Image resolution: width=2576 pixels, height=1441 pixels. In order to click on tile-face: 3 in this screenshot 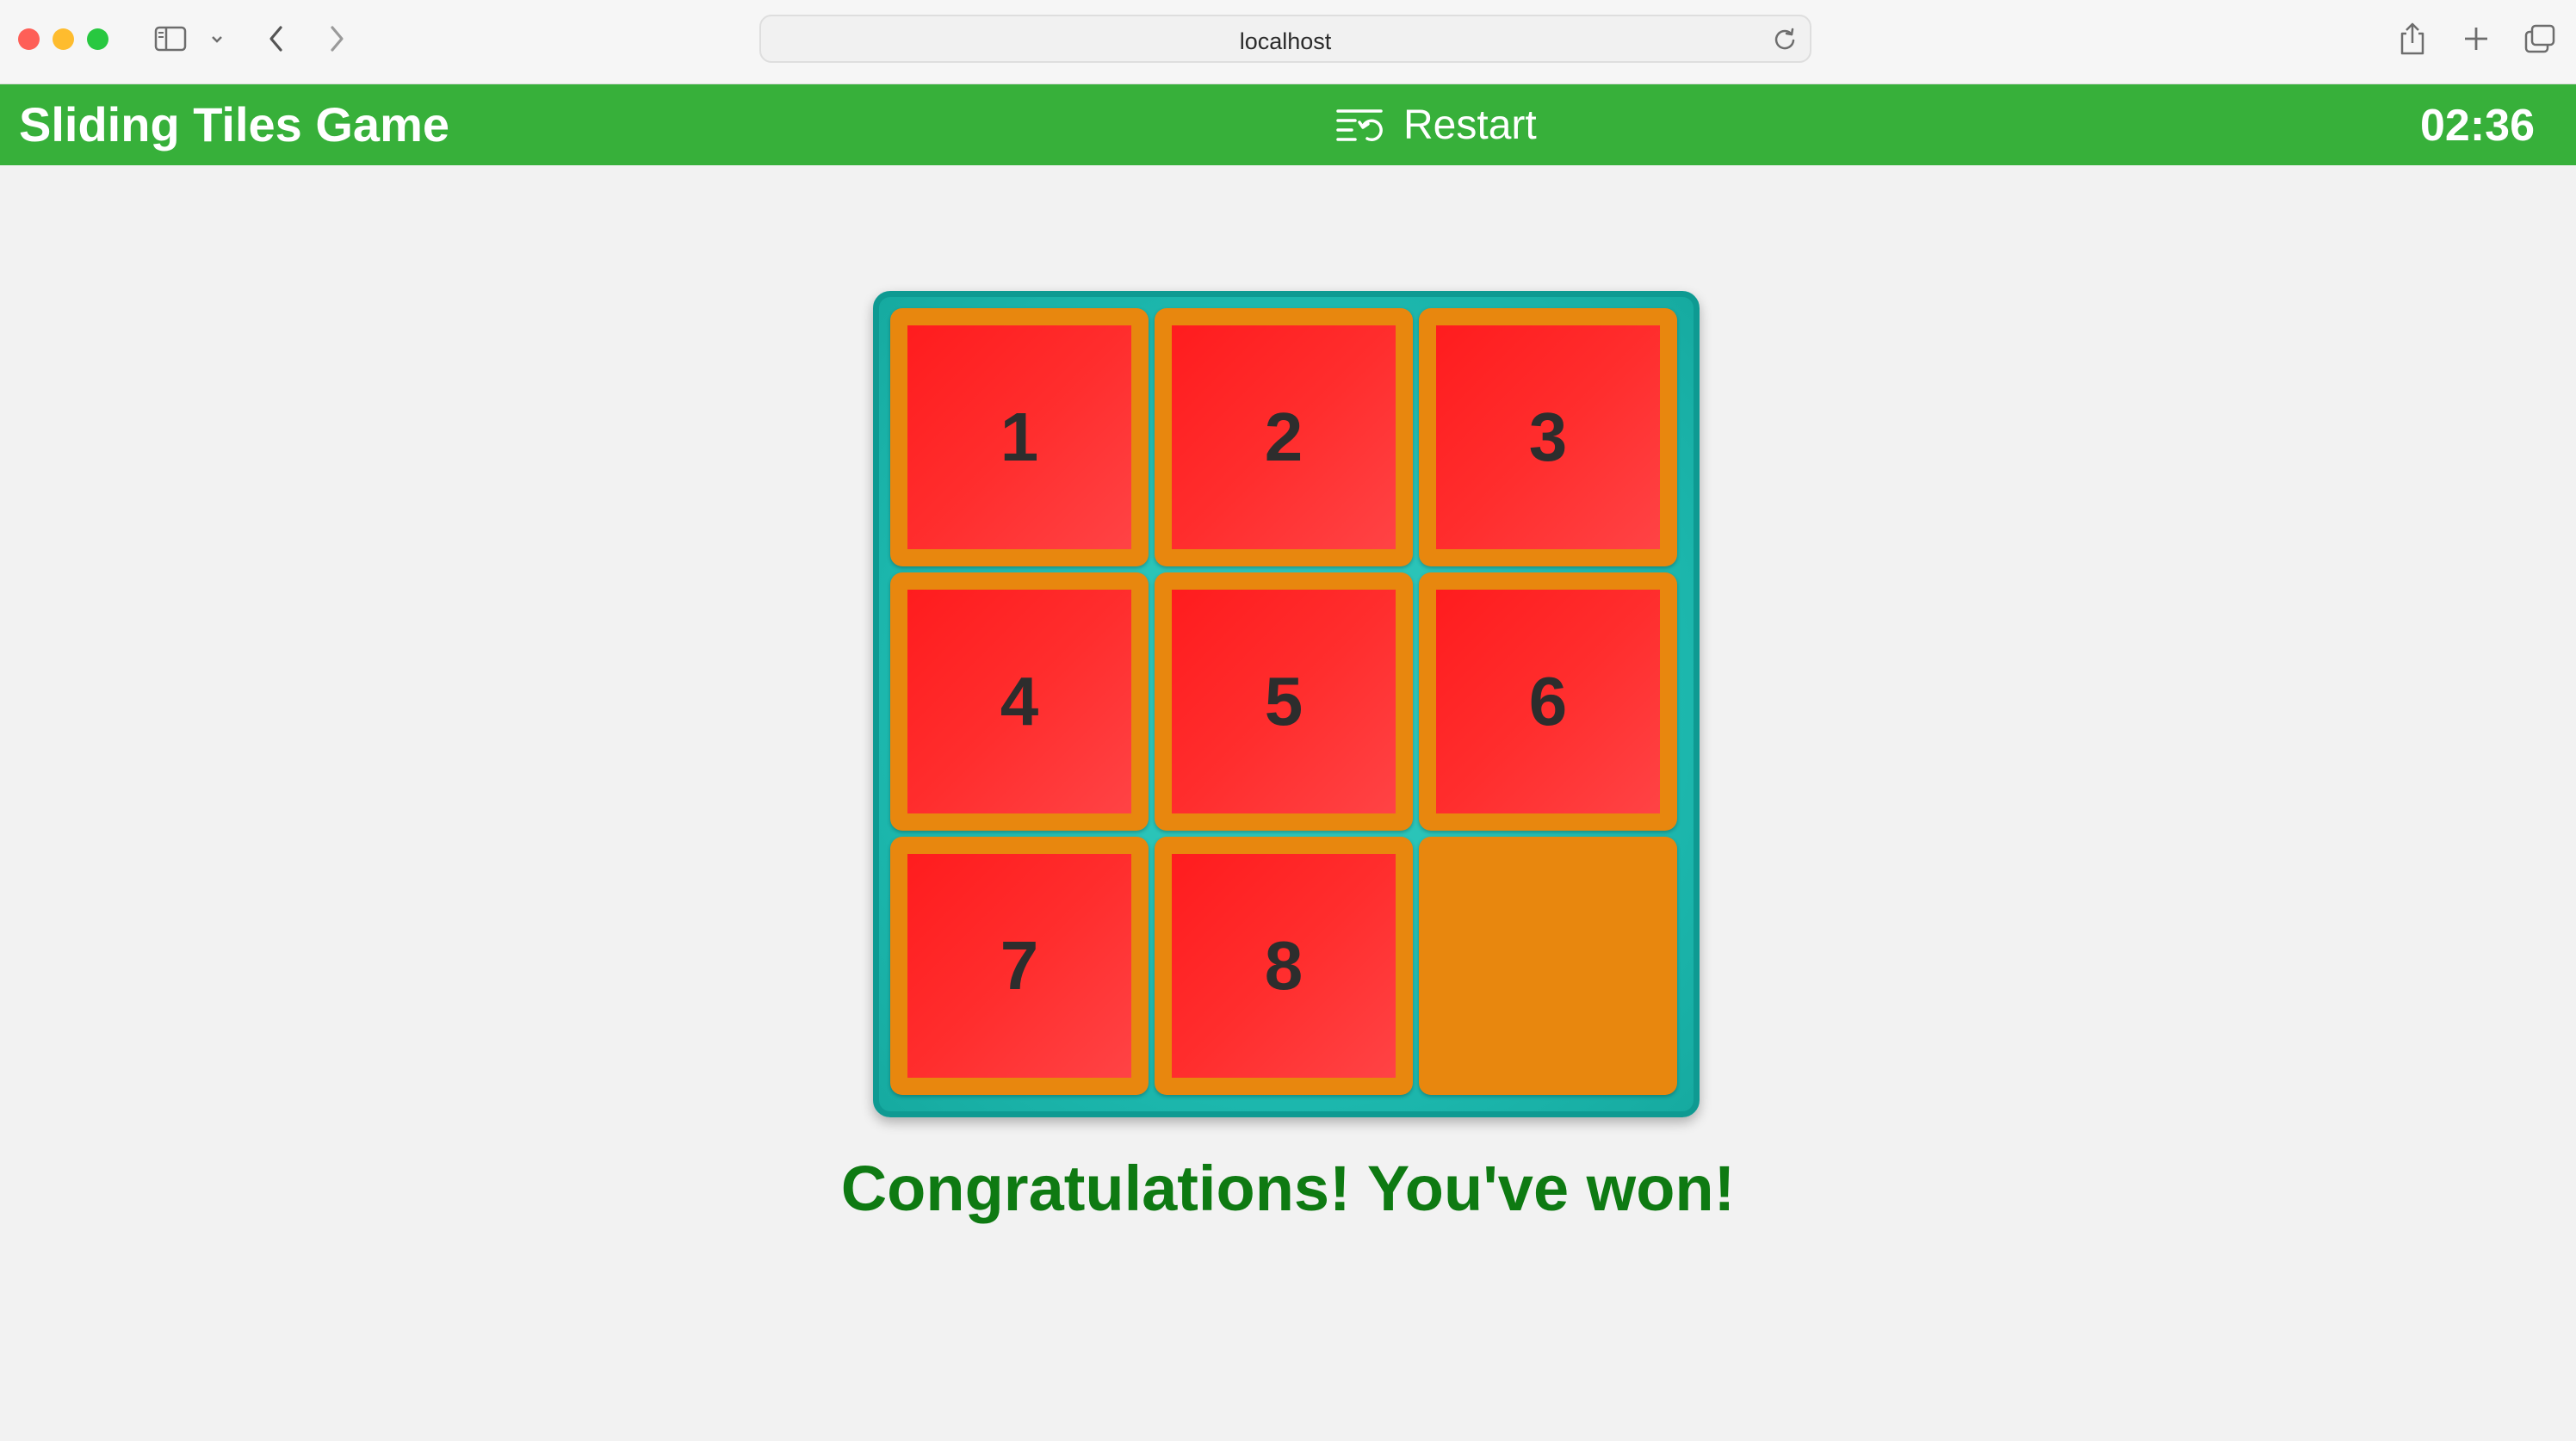, I will do `click(1548, 437)`.